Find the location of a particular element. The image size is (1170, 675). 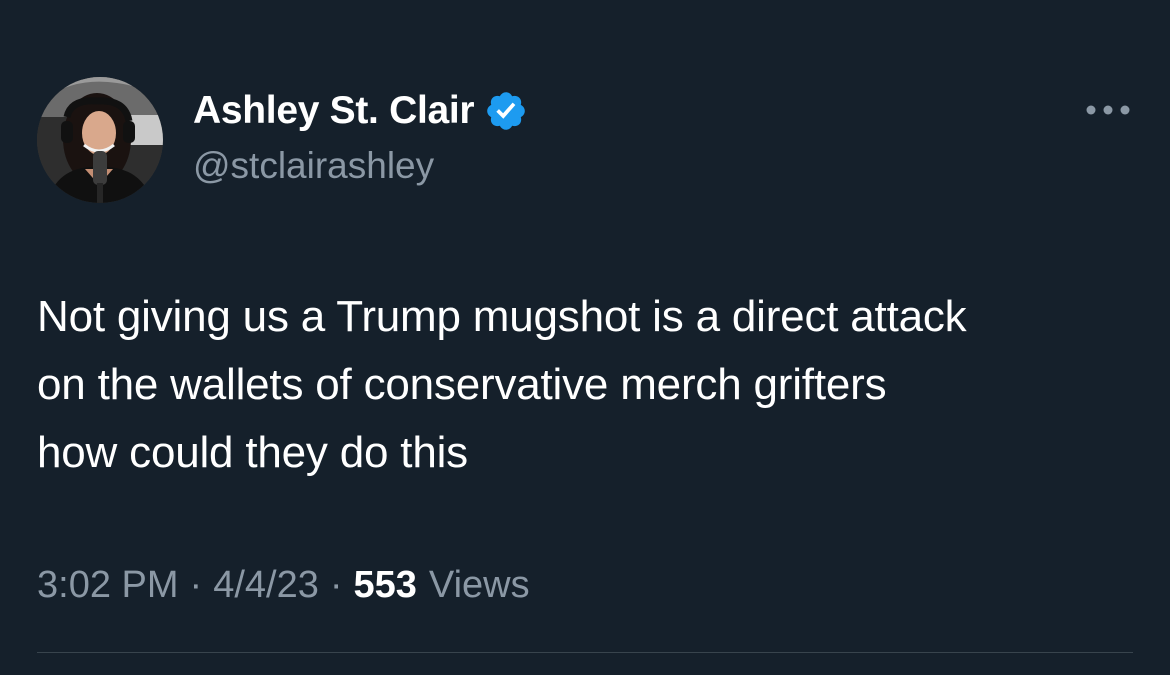

avatar-image is located at coordinates (100, 140).